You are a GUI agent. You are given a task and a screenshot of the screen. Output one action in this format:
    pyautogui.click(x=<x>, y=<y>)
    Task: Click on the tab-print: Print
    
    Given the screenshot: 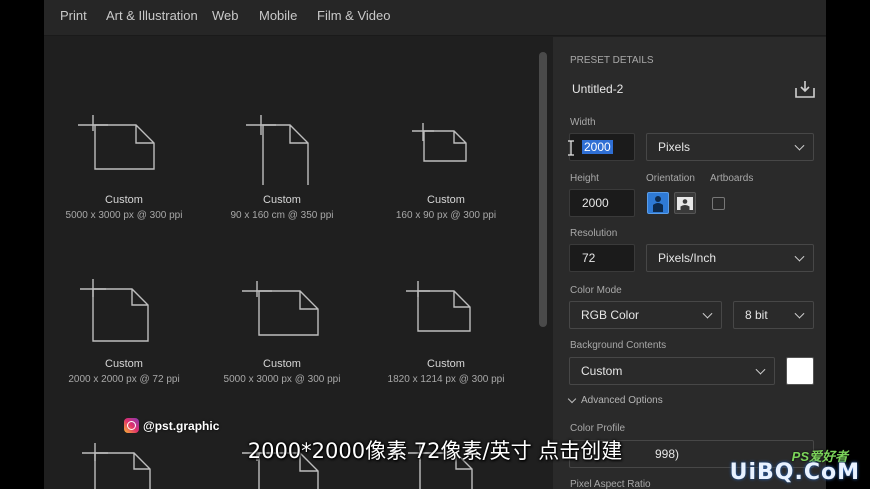 What is the action you would take?
    pyautogui.click(x=73, y=15)
    